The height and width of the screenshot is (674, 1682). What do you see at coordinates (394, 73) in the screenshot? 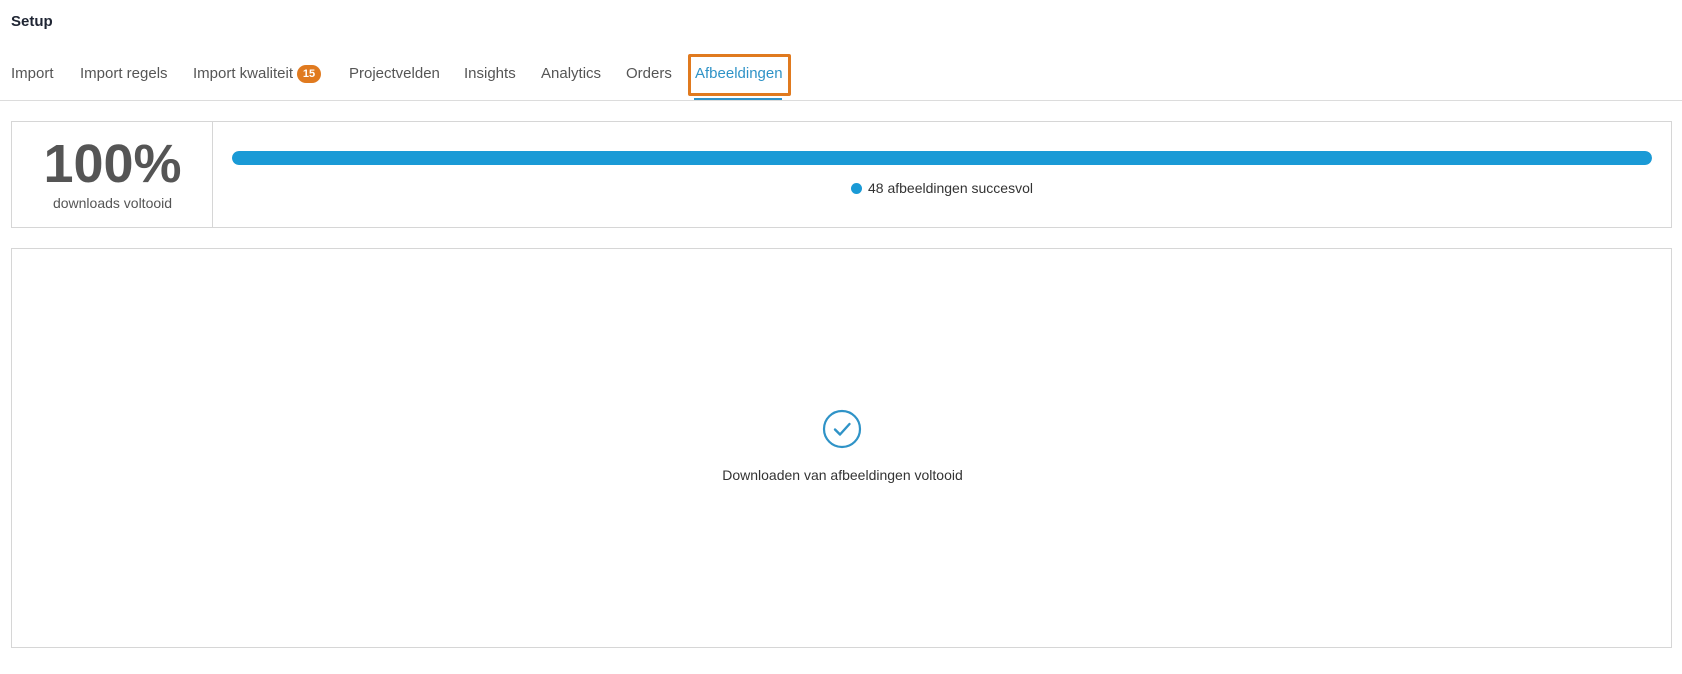
I see `tab-label: Projectvelden` at bounding box center [394, 73].